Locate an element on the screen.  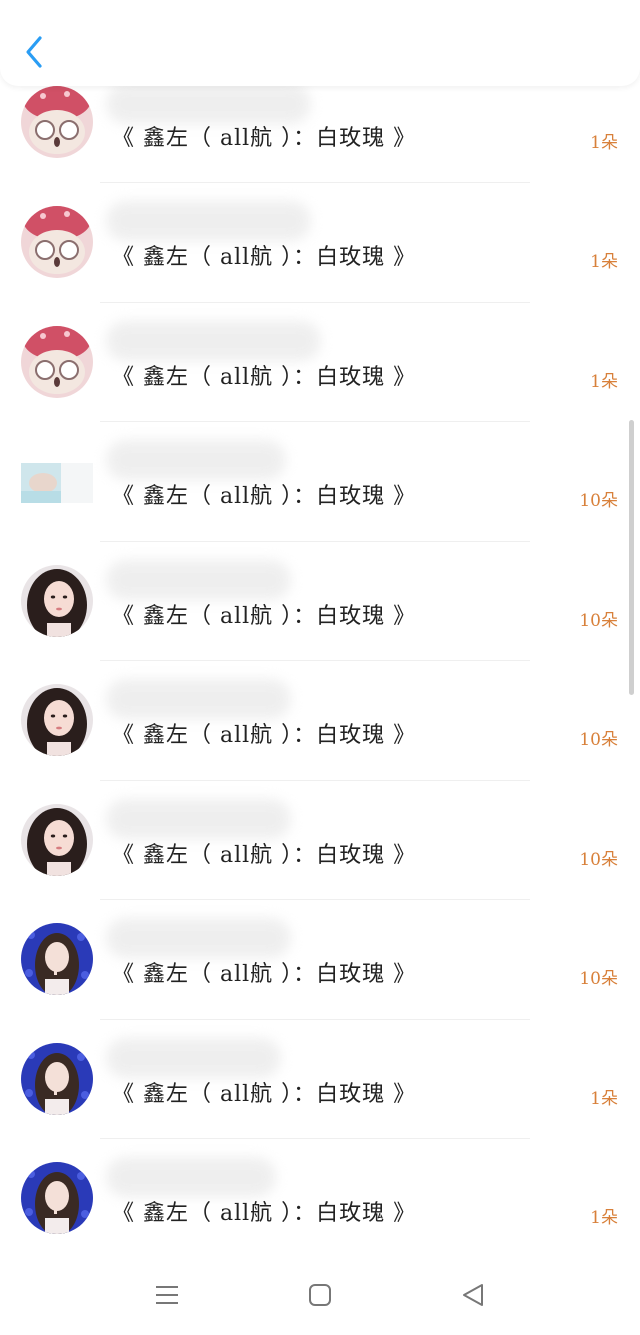
chevron-left-icon is located at coordinates (34, 52).